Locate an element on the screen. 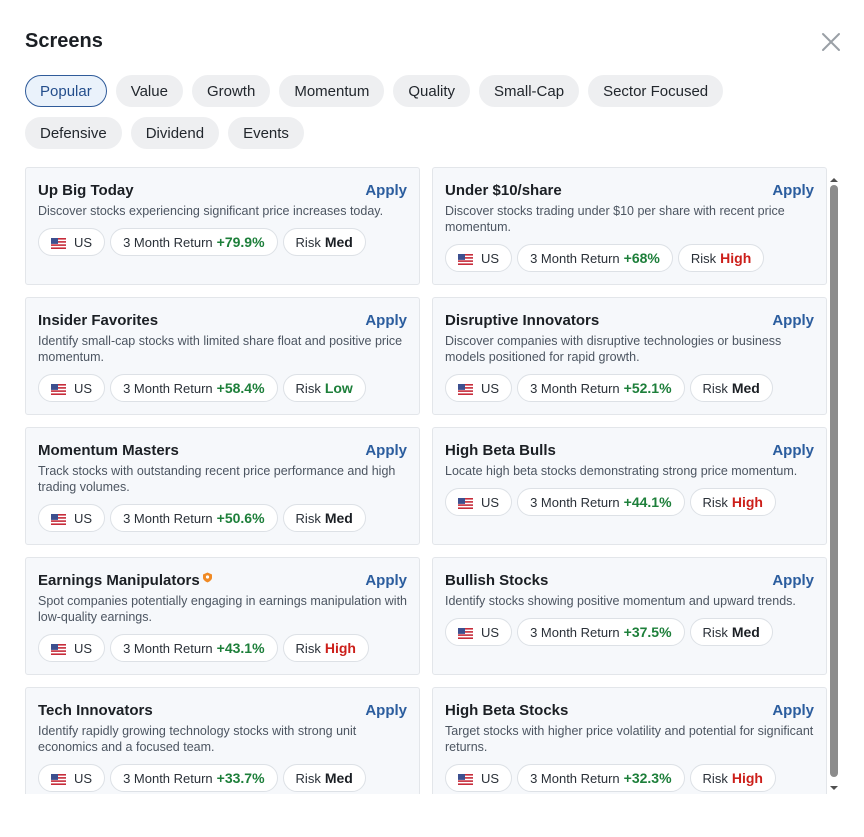  return-tag: 3 Month Return +37.5% is located at coordinates (601, 632).